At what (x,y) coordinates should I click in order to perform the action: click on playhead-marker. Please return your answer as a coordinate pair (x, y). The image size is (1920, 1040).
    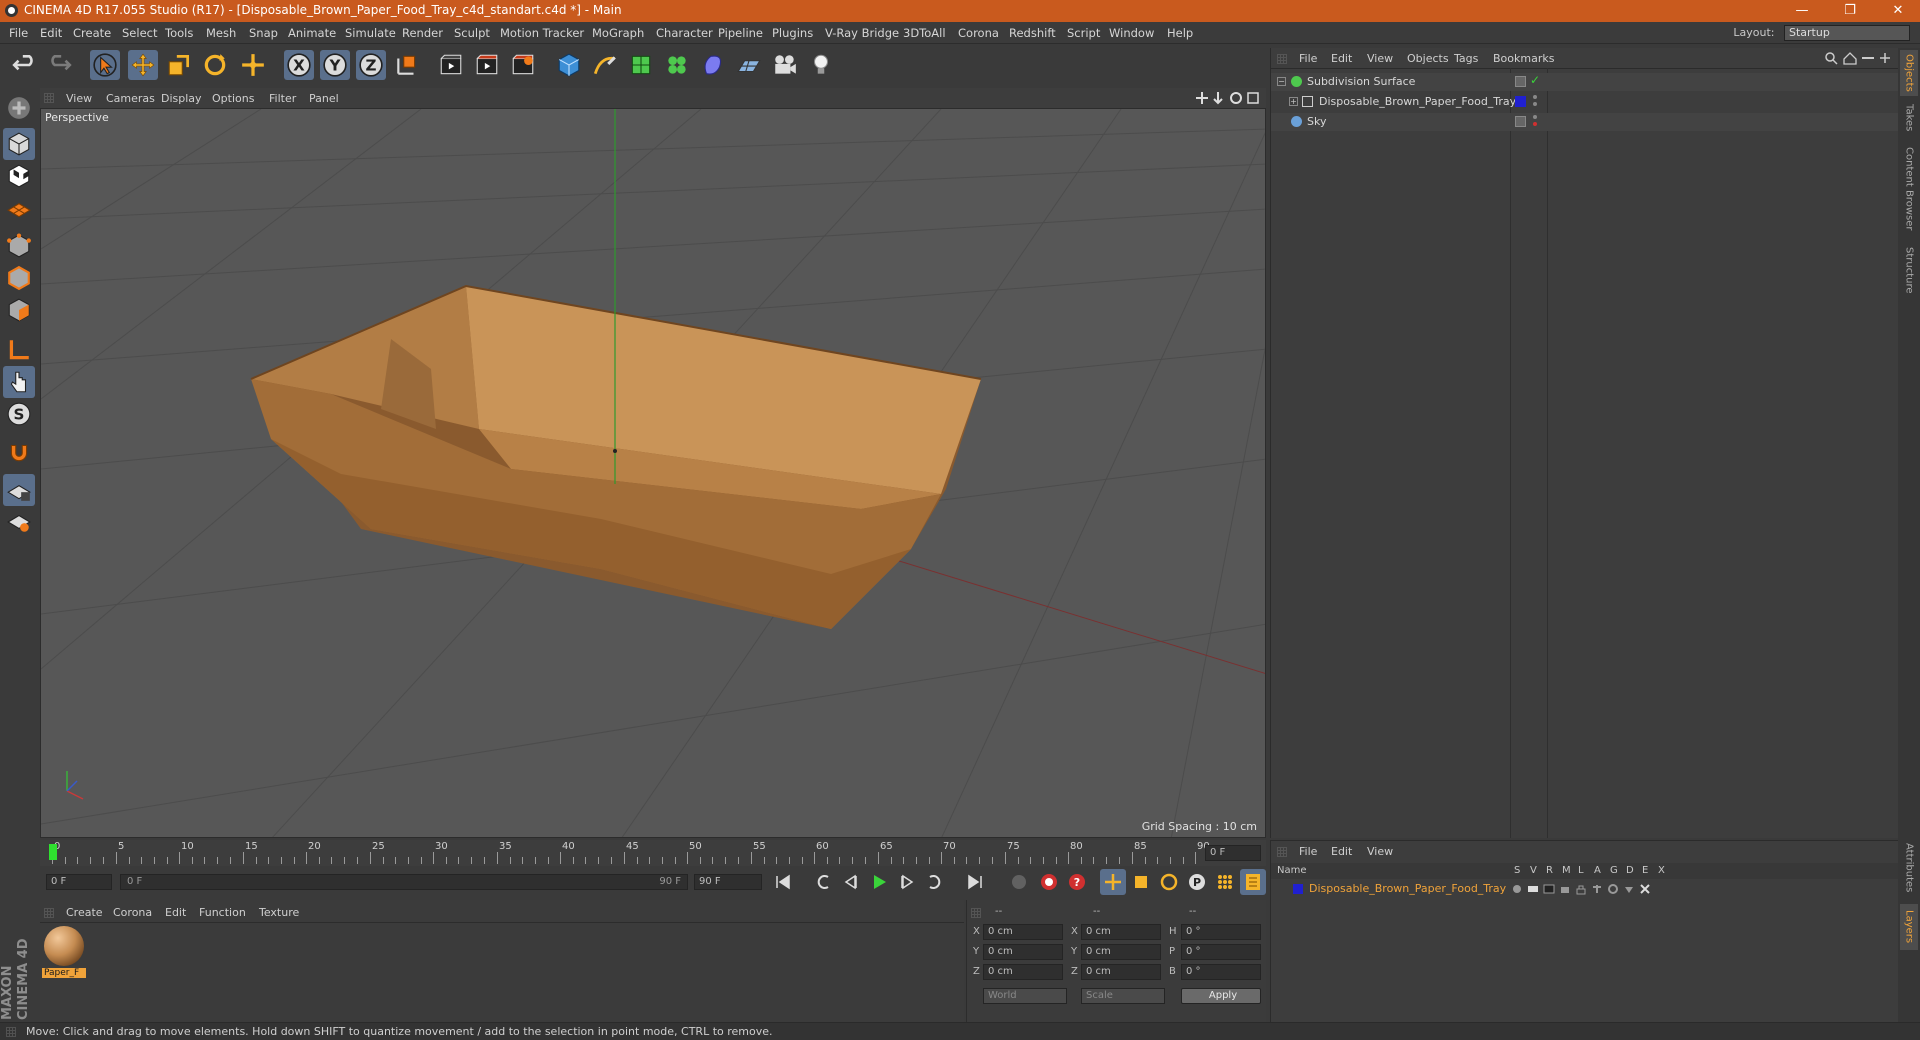
    Looking at the image, I should click on (53, 852).